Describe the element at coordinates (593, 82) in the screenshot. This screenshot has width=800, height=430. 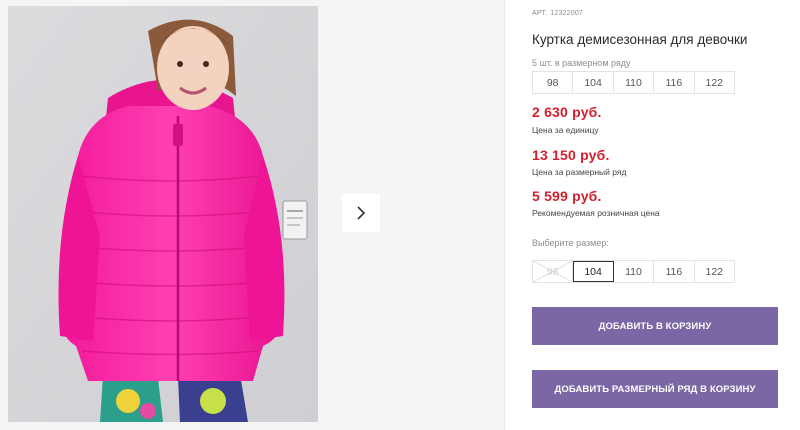
I see `size-set-cell: 104` at that location.